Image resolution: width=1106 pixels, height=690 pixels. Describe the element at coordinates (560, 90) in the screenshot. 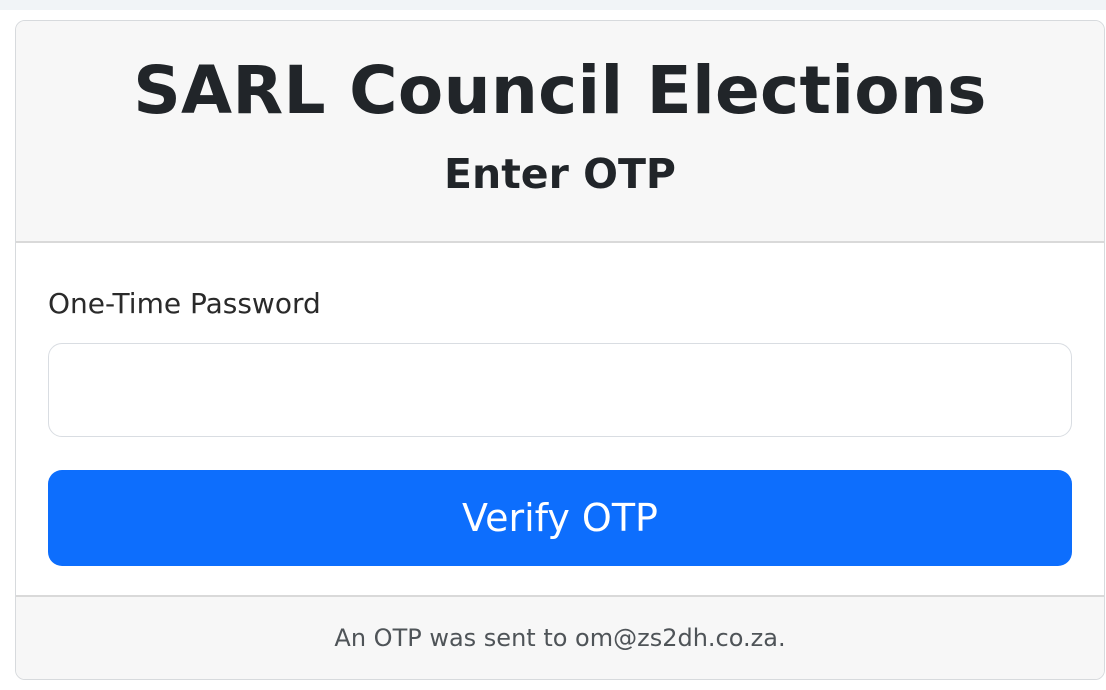

I see `page-title: SARL Council Elections` at that location.